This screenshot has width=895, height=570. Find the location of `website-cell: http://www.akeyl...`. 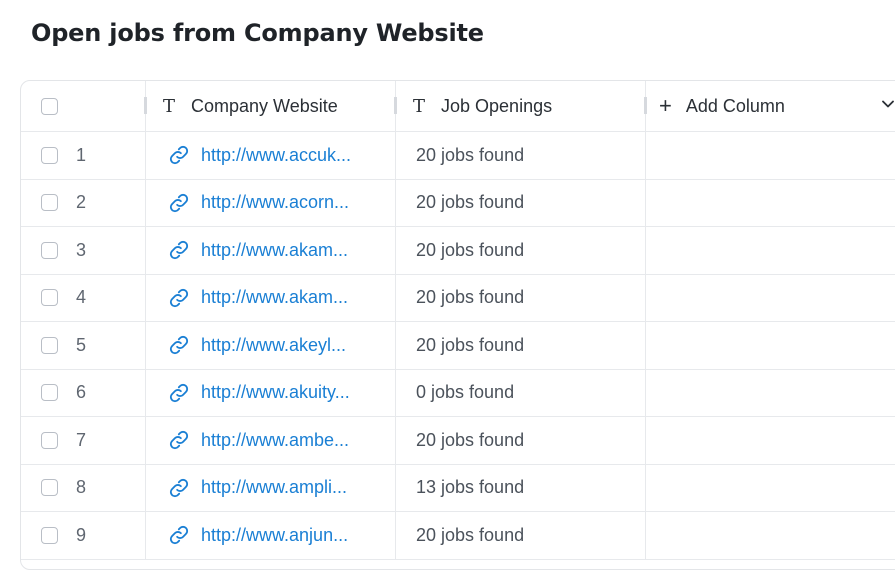

website-cell: http://www.akeyl... is located at coordinates (271, 345).